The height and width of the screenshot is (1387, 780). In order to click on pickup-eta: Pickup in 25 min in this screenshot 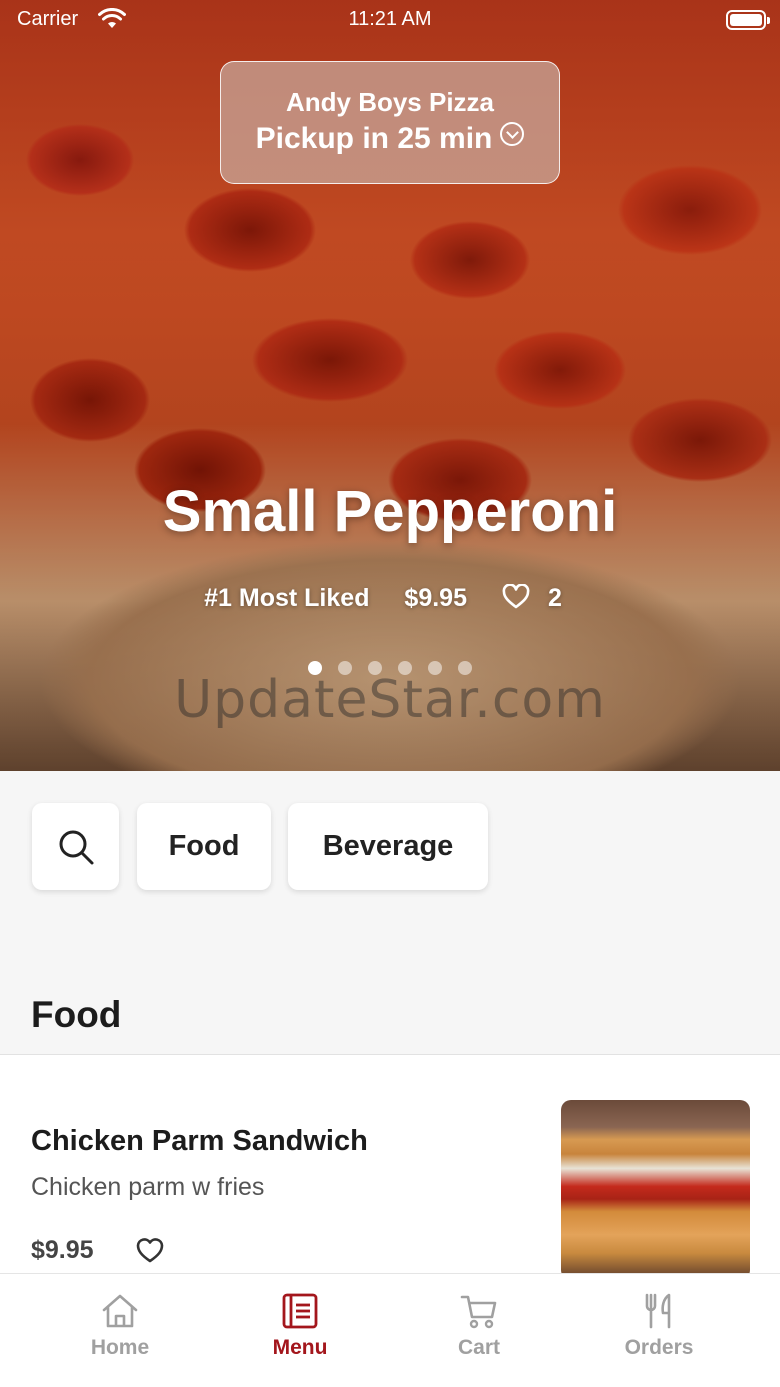, I will do `click(390, 139)`.